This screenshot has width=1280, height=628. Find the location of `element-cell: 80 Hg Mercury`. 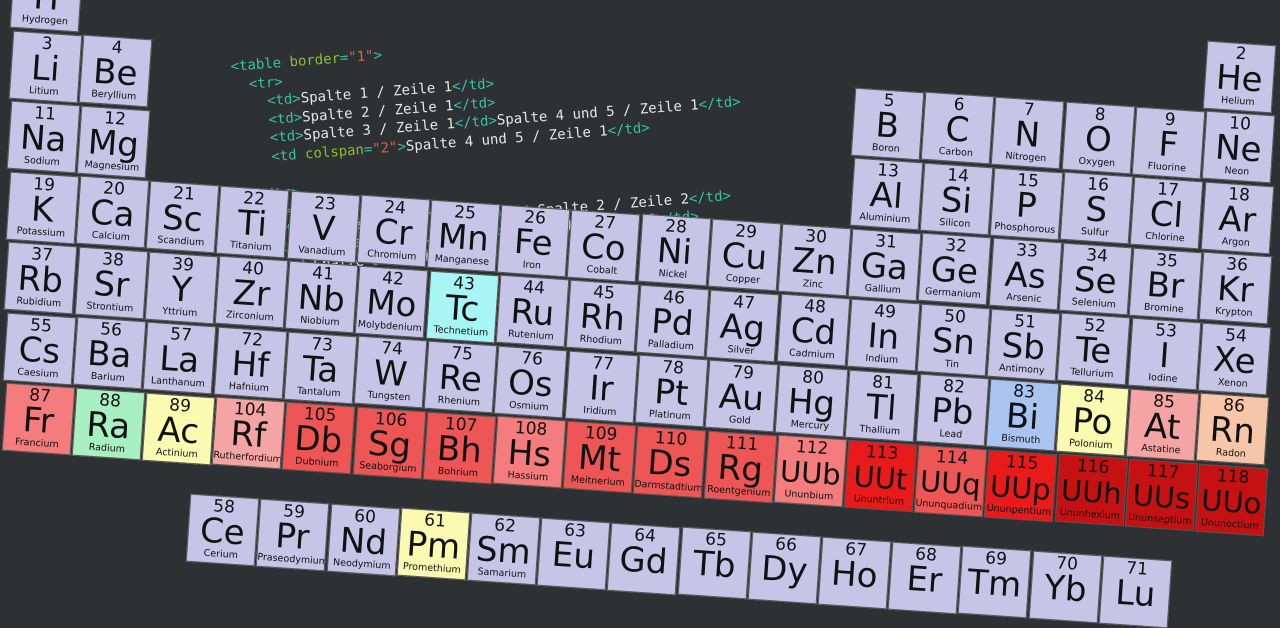

element-cell: 80 Hg Mercury is located at coordinates (811, 401).